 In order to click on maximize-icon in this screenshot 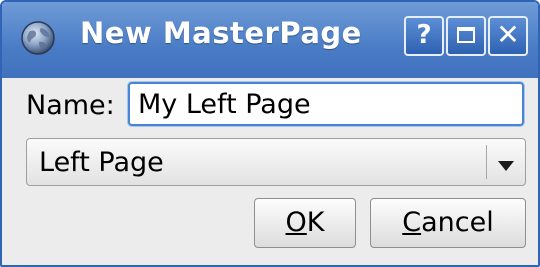, I will do `click(466, 35)`.